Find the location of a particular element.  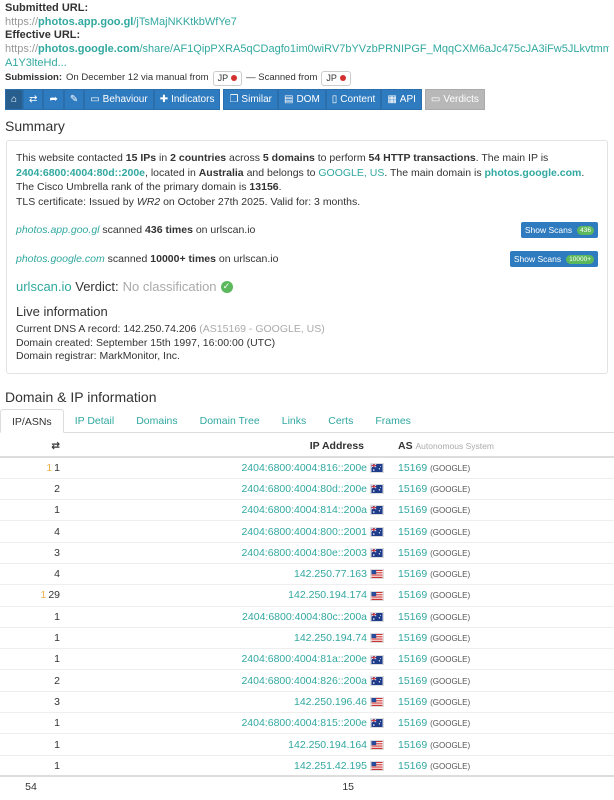

swap-icon: ⇄ is located at coordinates (33, 99).